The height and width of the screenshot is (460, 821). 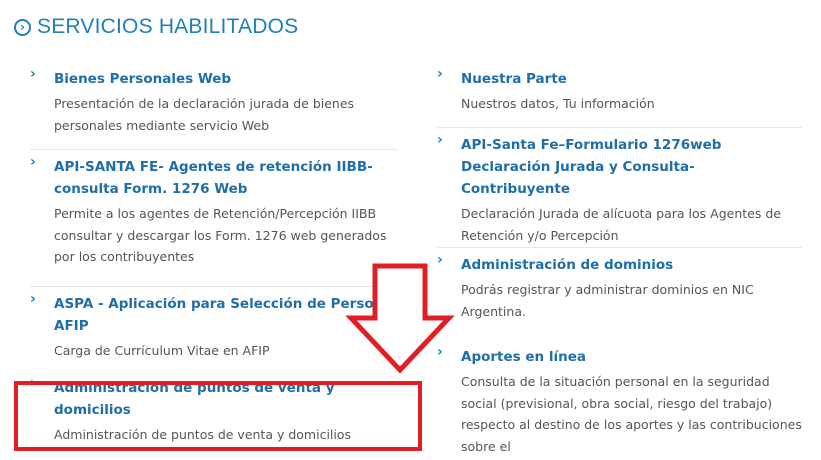 I want to click on service-link: Nuestra Parte, so click(x=631, y=76).